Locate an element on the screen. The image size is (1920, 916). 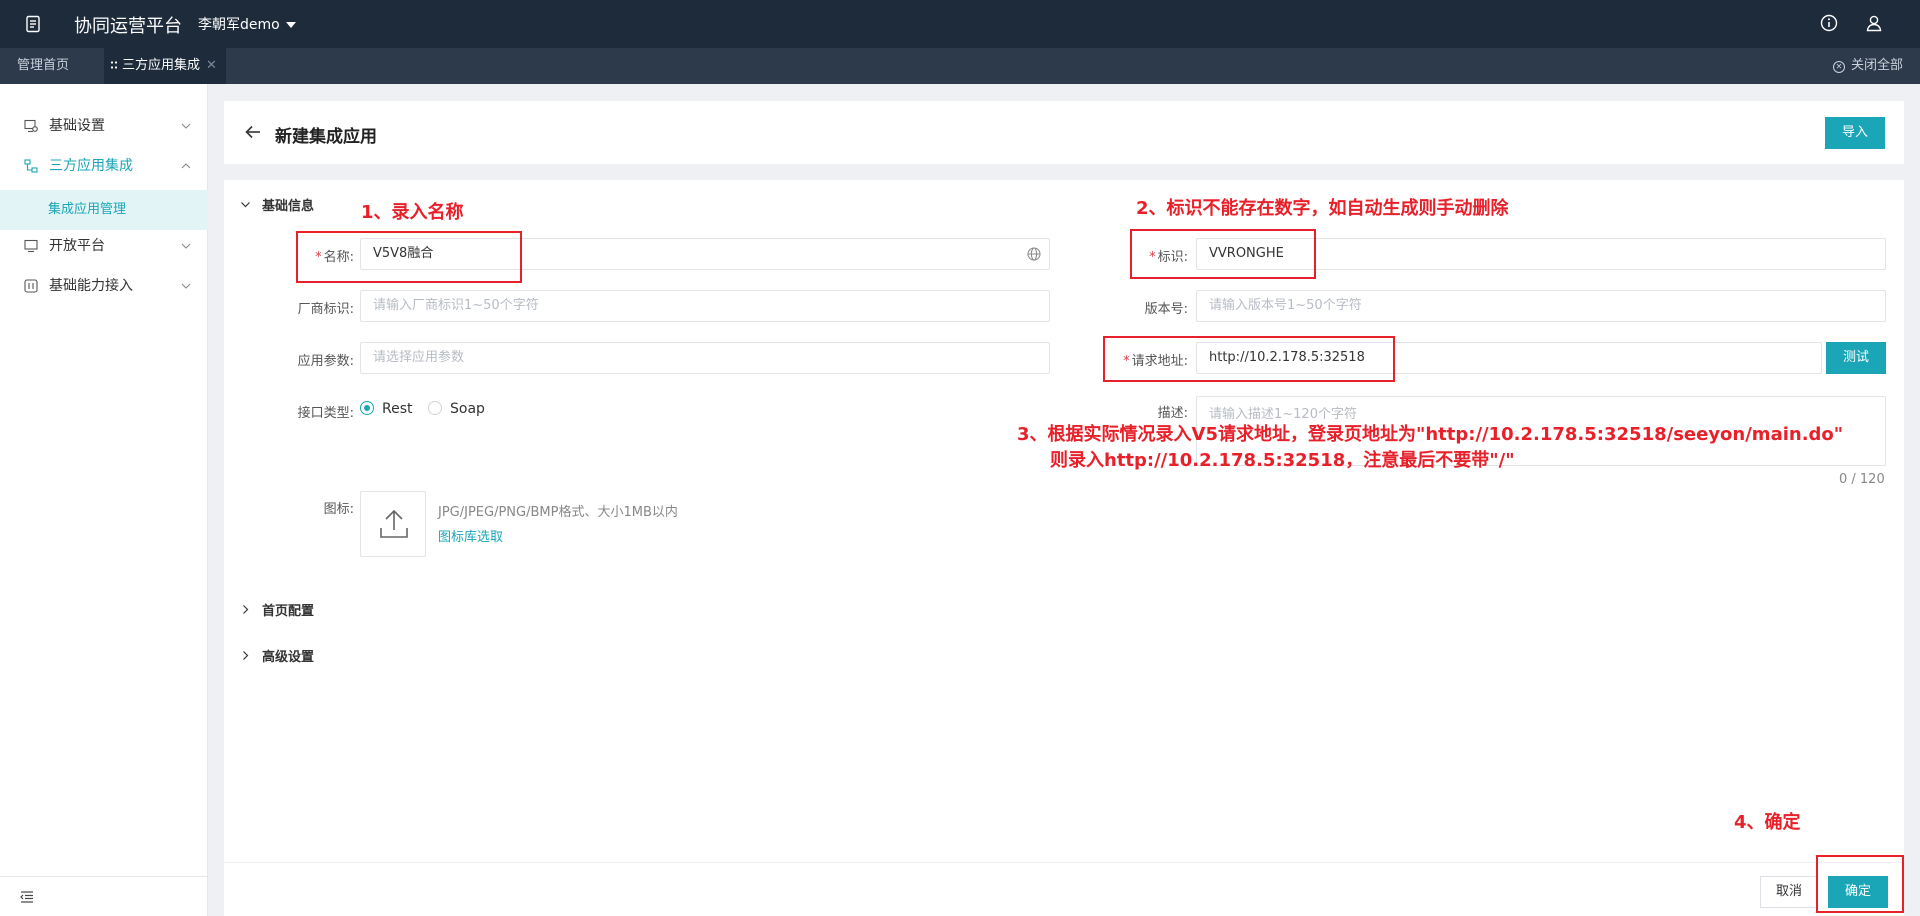
radio-rest: Rest is located at coordinates (386, 409).